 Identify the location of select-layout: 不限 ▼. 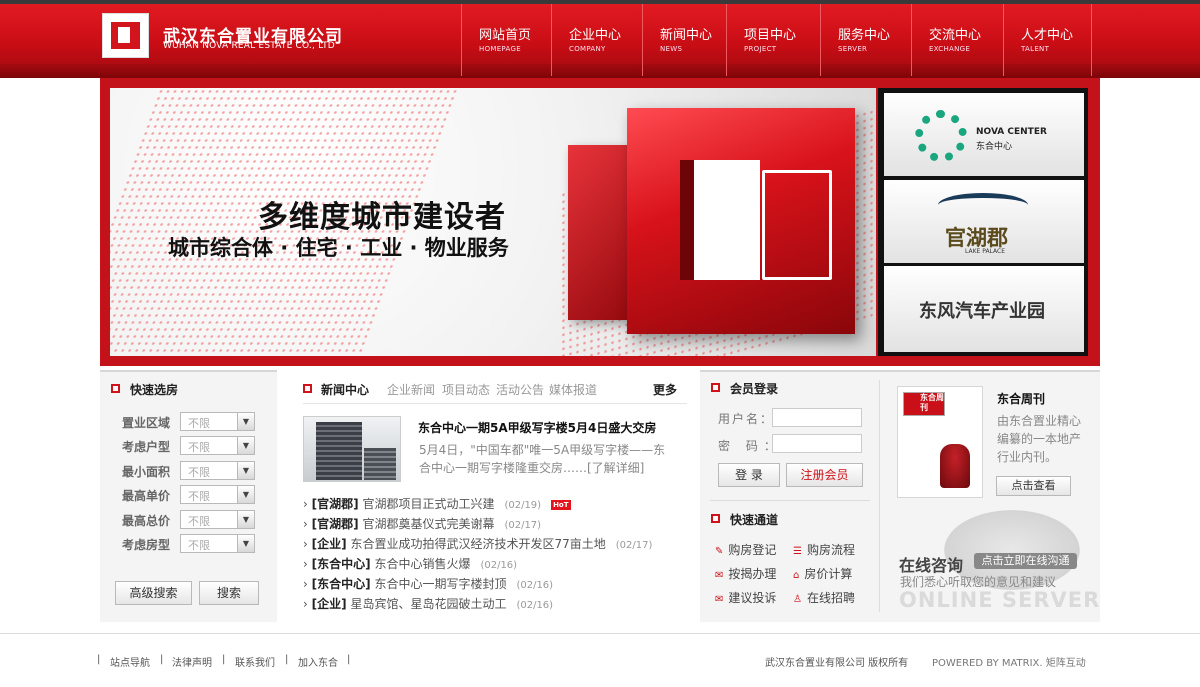
(217, 445).